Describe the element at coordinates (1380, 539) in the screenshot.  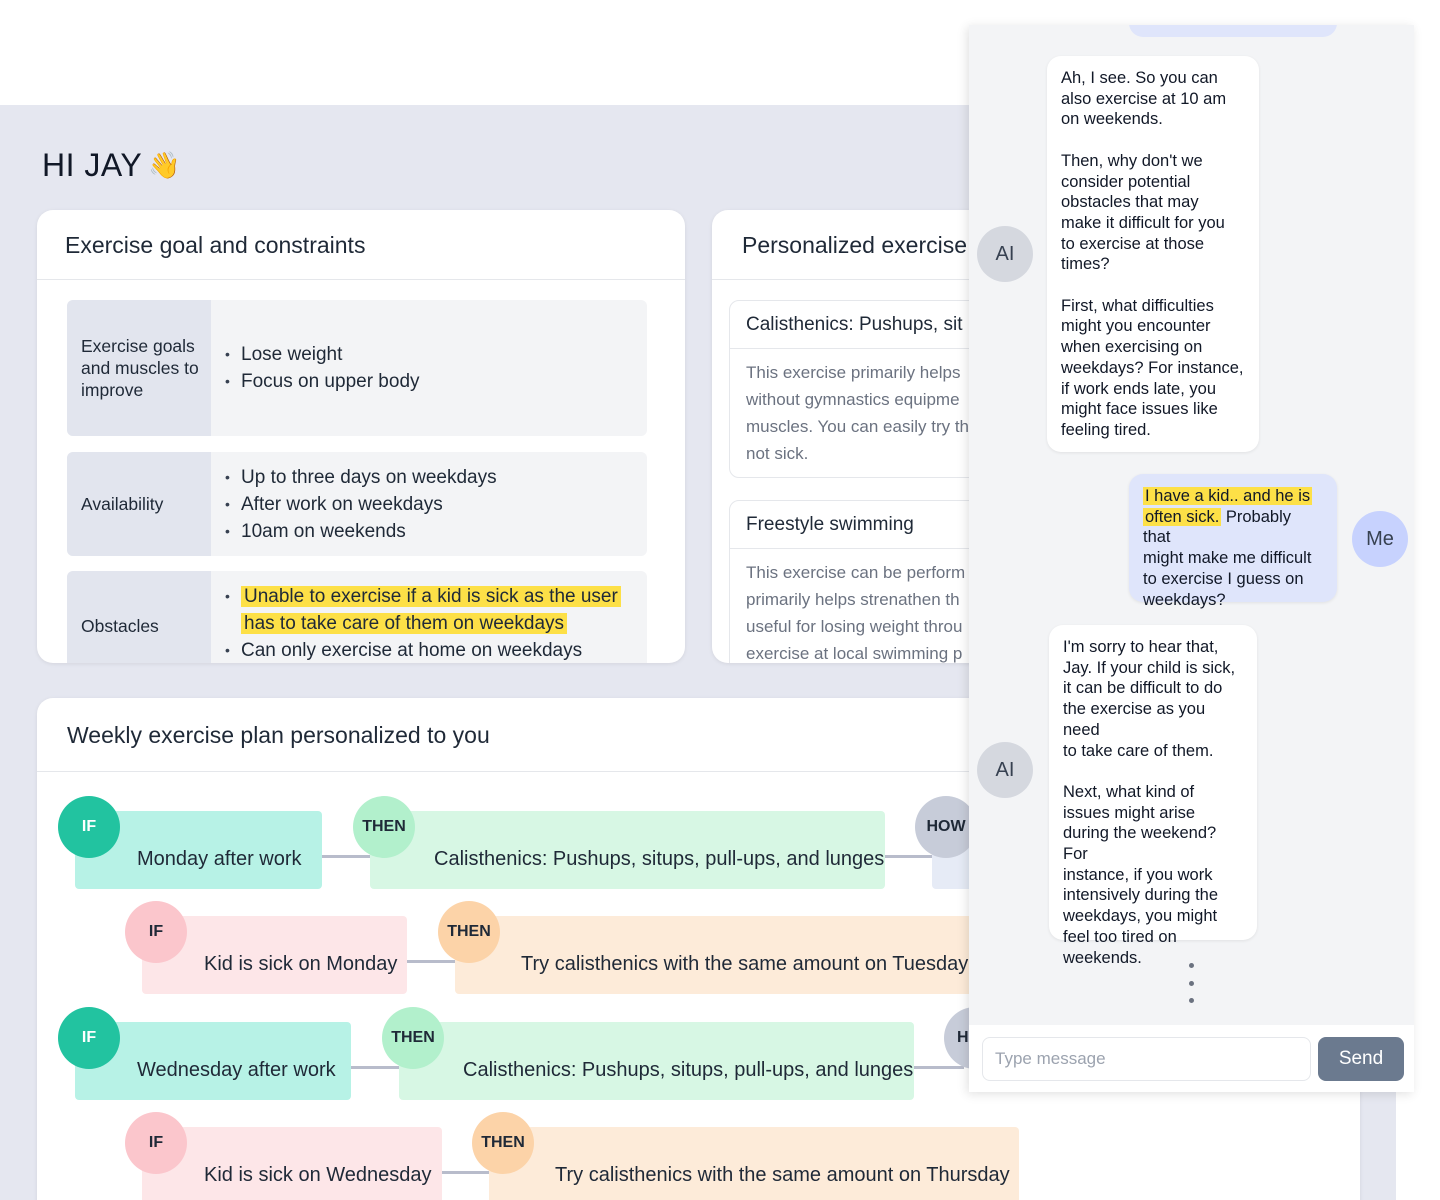
I see `user-avatar: Me` at that location.